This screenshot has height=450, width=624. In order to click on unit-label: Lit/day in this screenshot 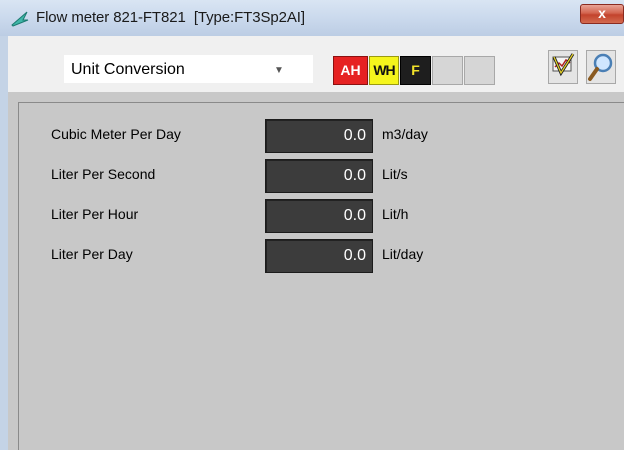, I will do `click(403, 254)`.